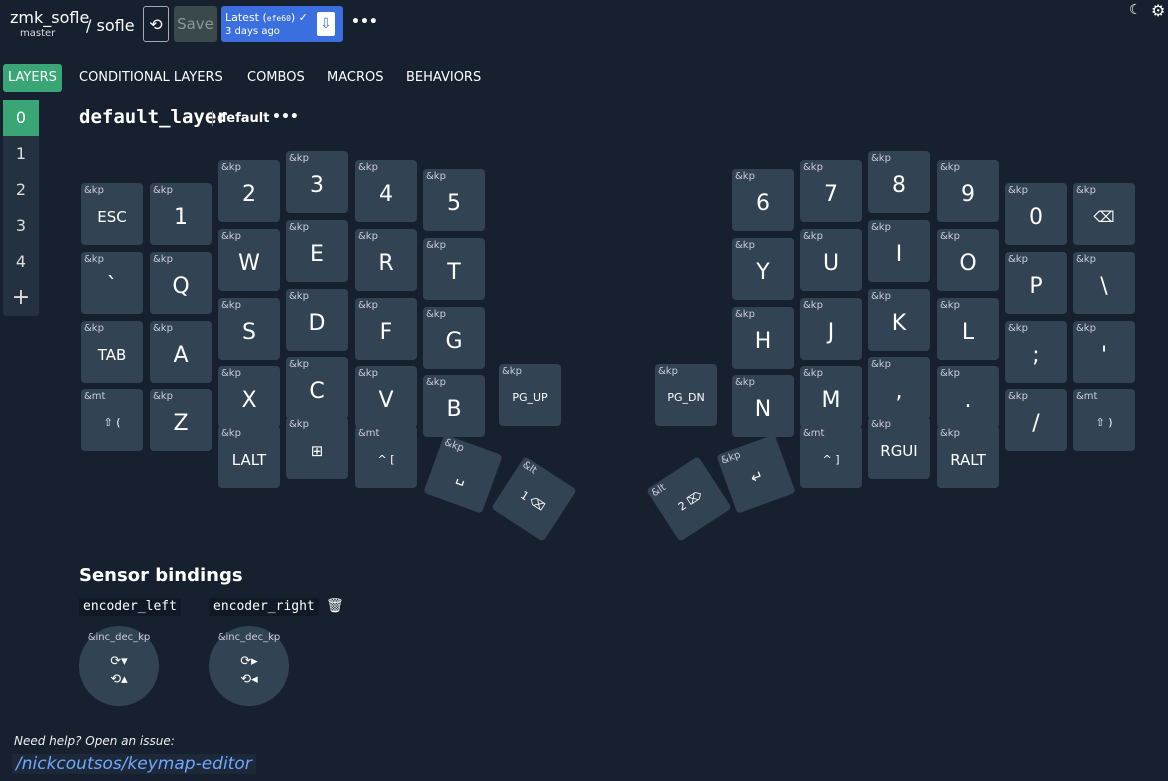 This screenshot has height=781, width=1168. I want to click on key: &mt ⇧ (, so click(112, 420).